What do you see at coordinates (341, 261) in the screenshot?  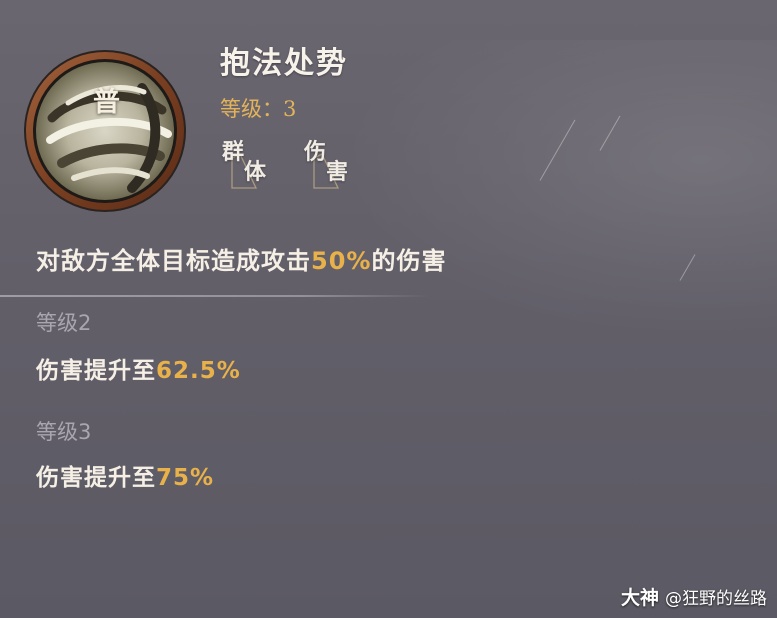 I see `description-value: 50%` at bounding box center [341, 261].